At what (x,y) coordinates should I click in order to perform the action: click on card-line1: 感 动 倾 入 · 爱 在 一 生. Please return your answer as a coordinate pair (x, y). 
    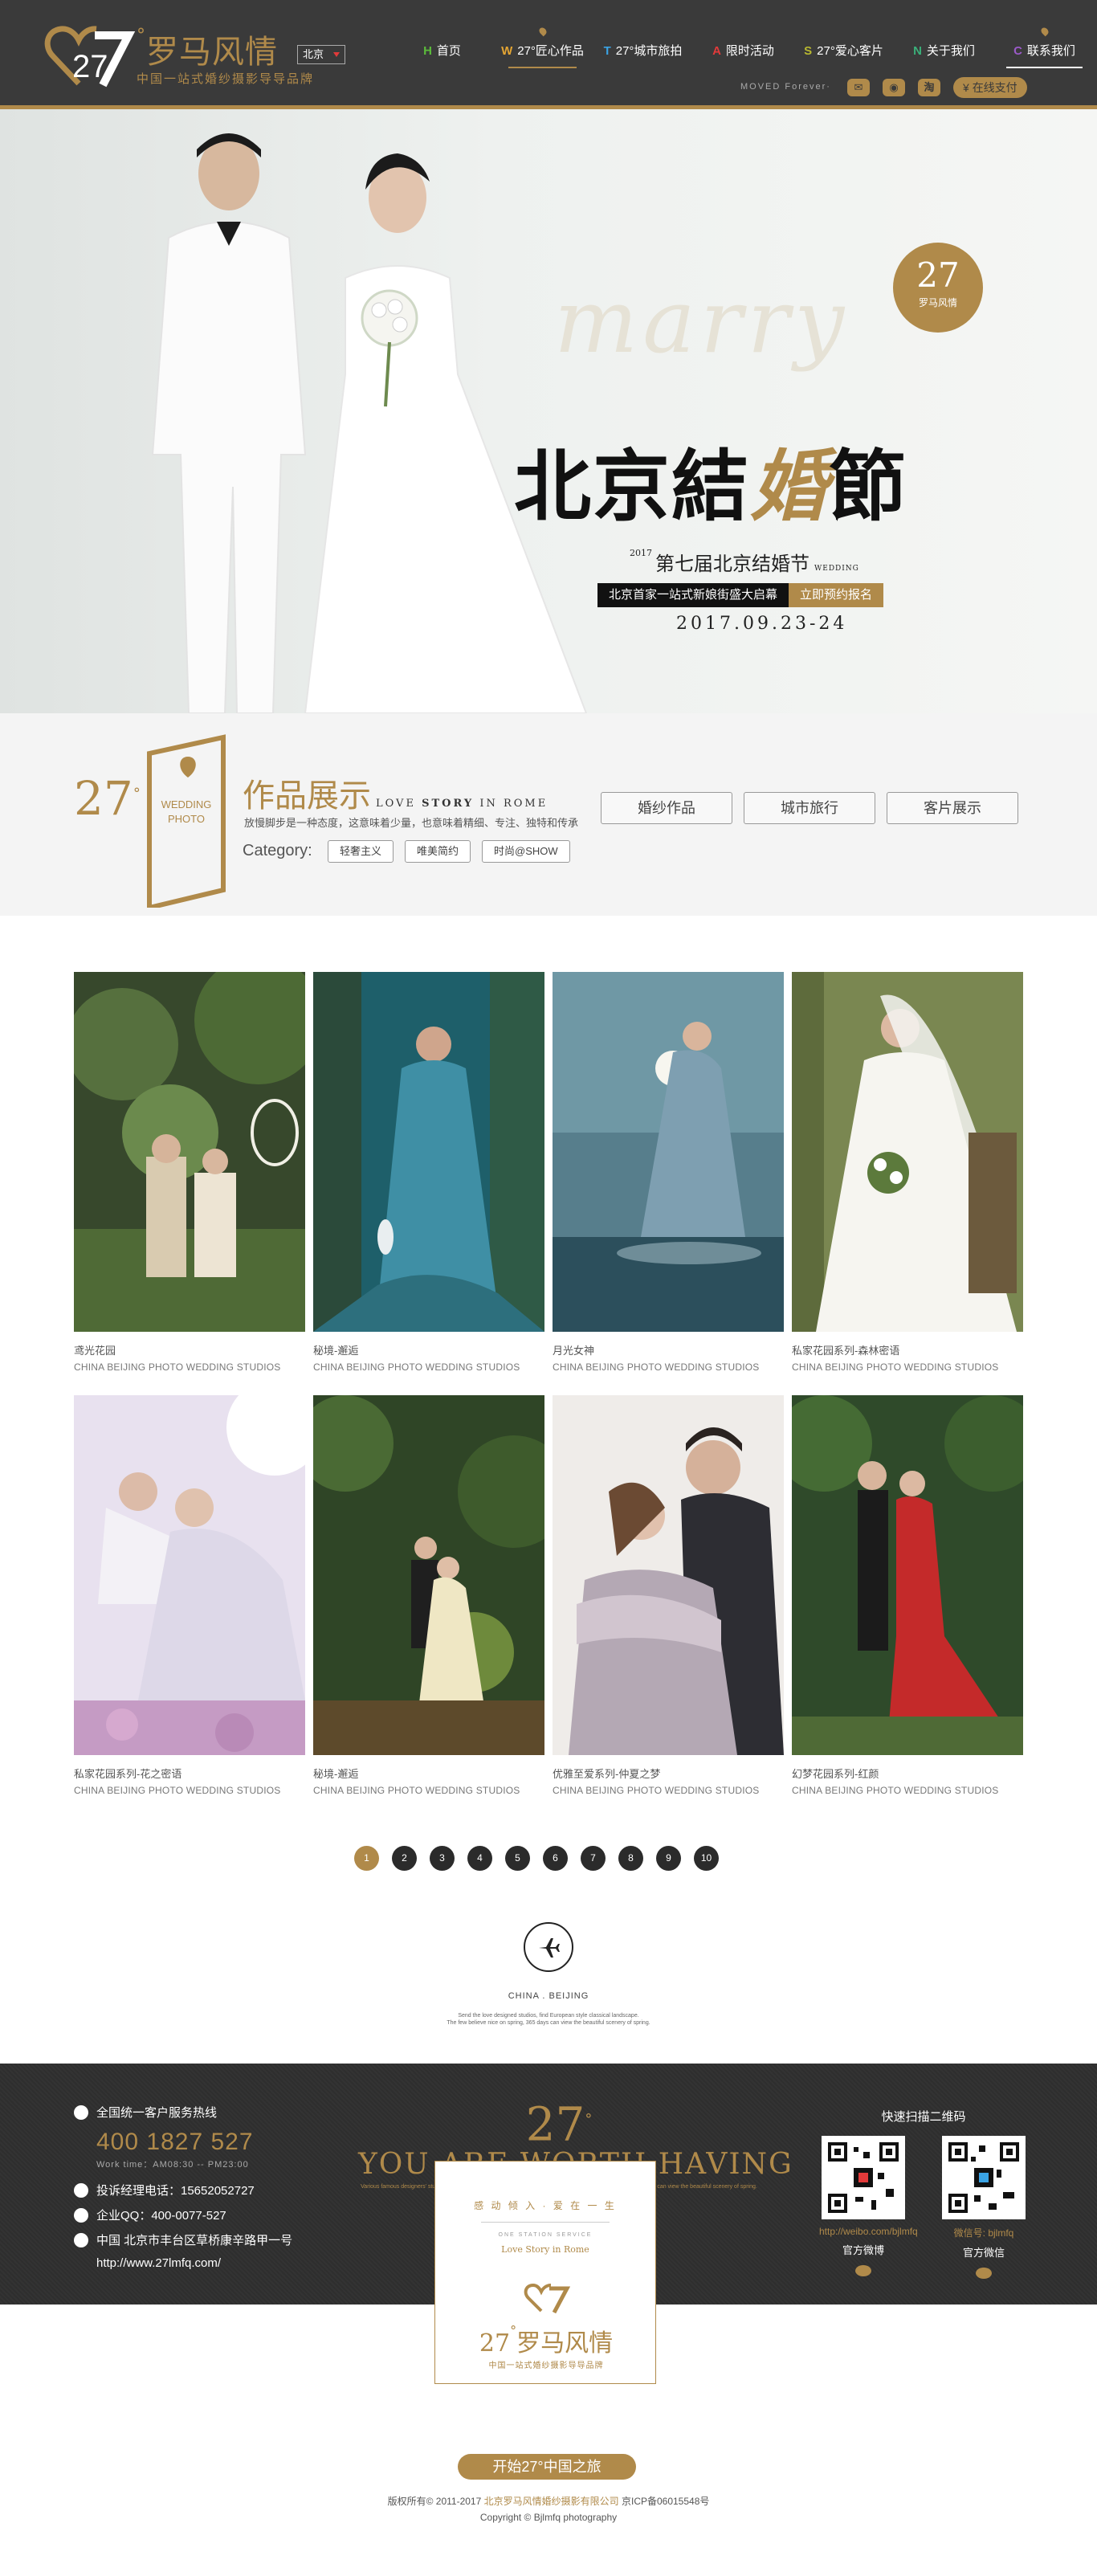
    Looking at the image, I should click on (545, 2205).